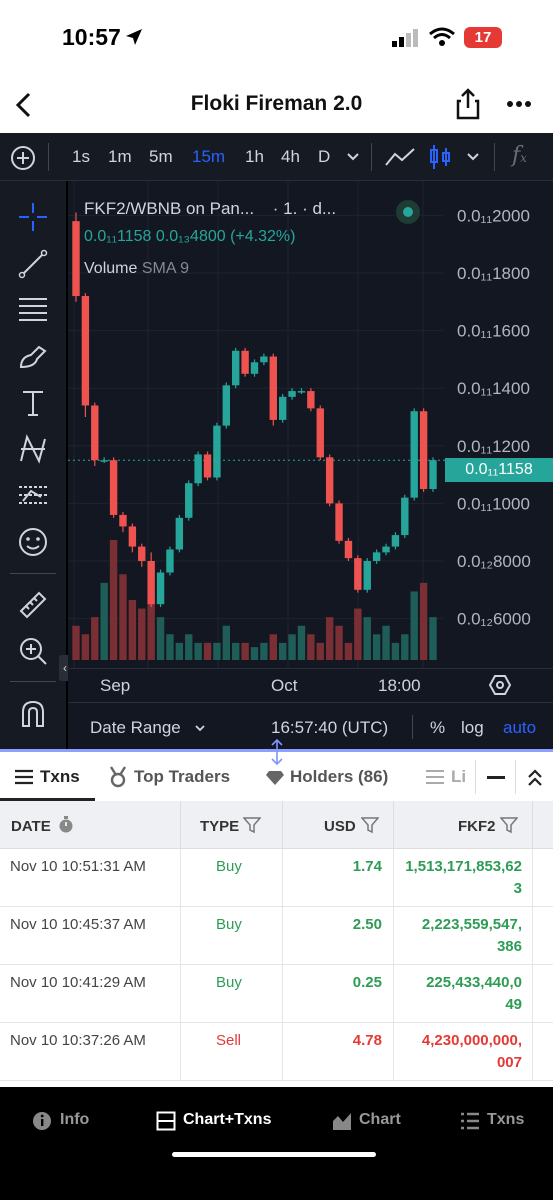  Describe the element at coordinates (200, 728) in the screenshot. I see `date-range-chevron-icon` at that location.